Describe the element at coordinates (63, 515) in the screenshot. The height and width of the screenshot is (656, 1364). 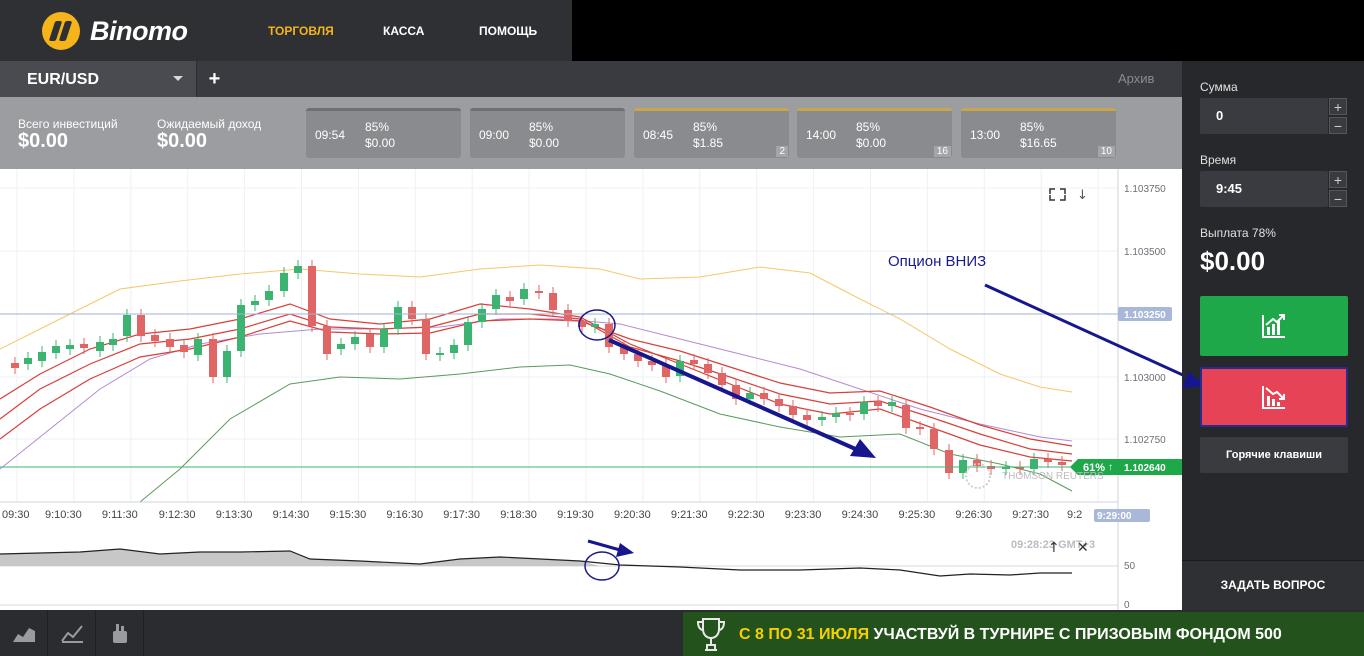
I see `time-tick-label: 9:10:30` at that location.